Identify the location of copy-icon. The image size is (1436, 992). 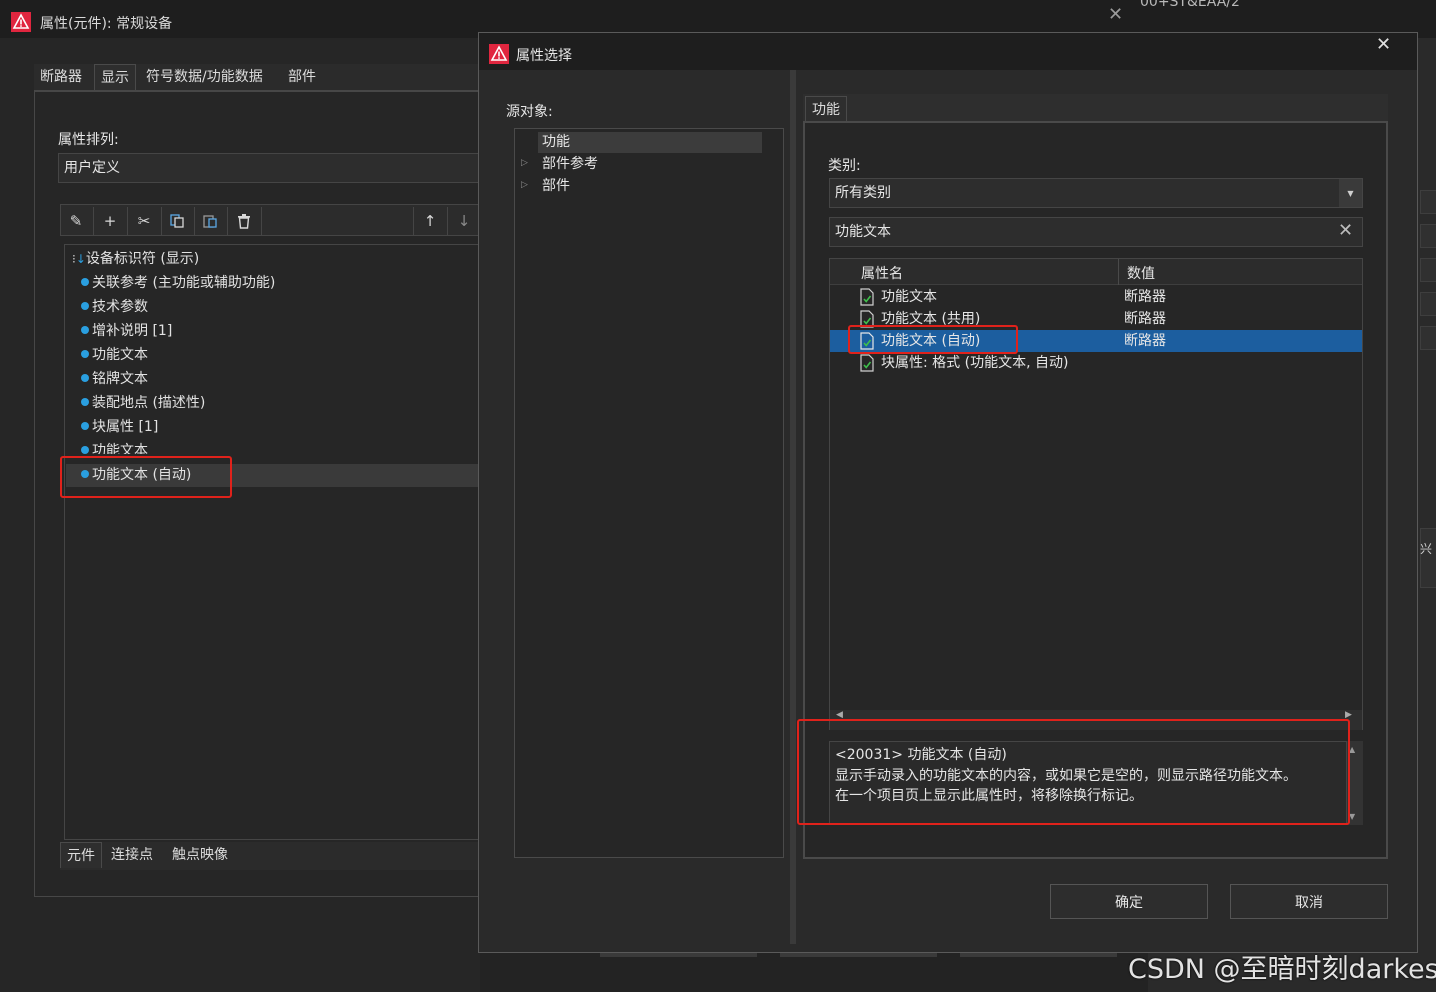
(177, 221).